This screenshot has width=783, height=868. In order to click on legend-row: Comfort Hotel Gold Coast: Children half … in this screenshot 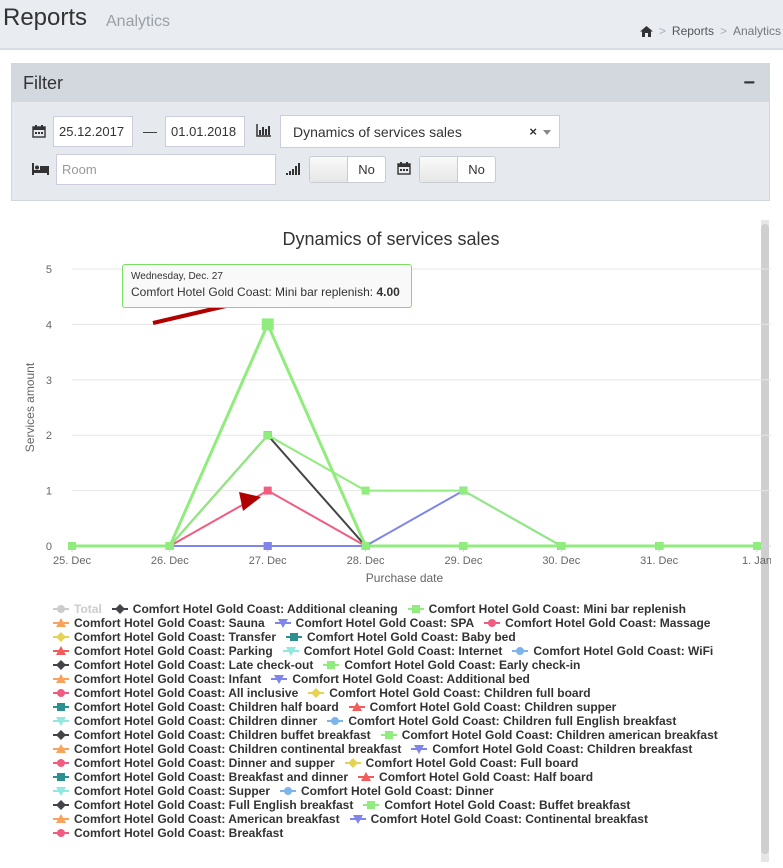, I will do `click(403, 707)`.